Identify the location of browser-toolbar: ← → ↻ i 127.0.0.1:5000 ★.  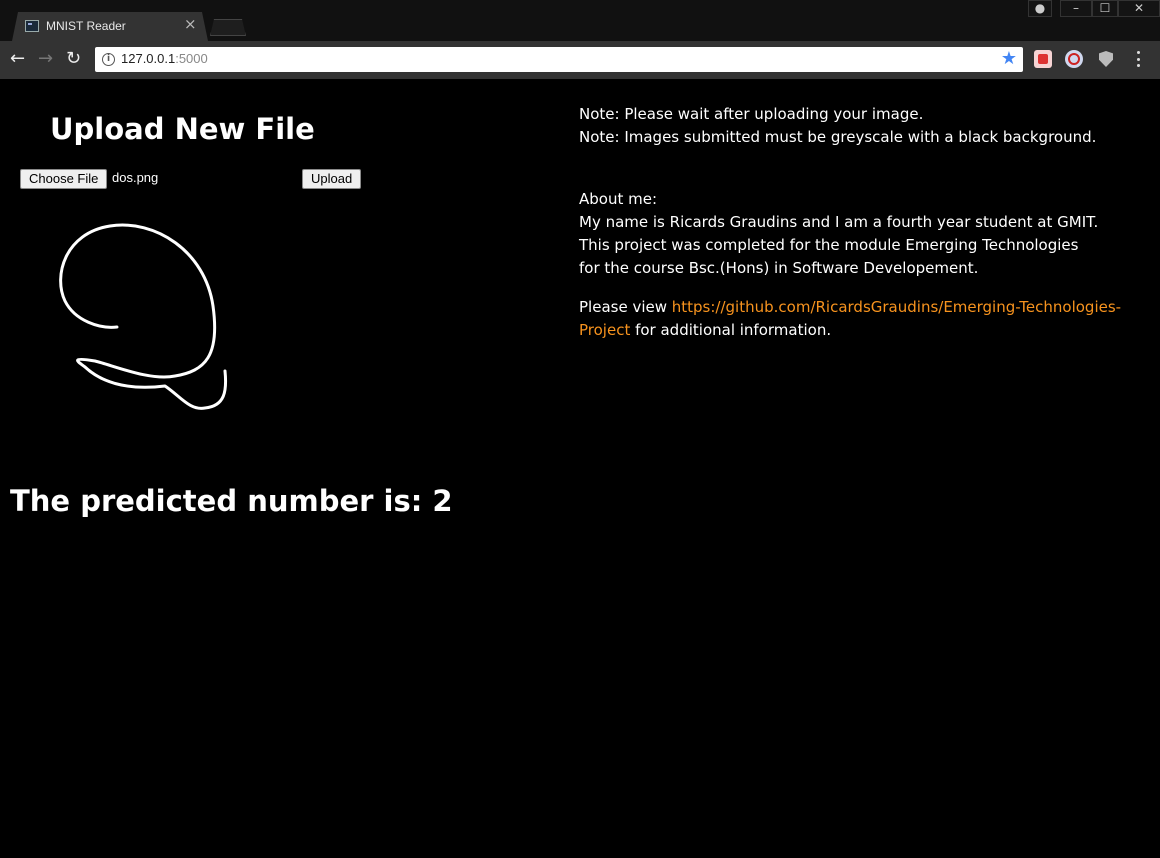
(580, 60).